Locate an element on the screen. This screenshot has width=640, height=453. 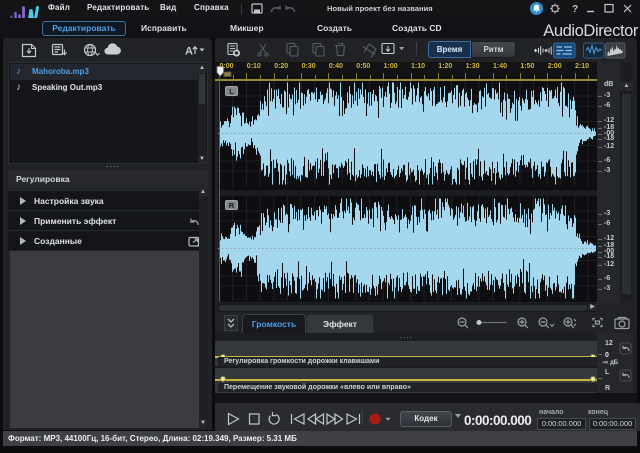
svg-text: A is located at coordinates (189, 52).